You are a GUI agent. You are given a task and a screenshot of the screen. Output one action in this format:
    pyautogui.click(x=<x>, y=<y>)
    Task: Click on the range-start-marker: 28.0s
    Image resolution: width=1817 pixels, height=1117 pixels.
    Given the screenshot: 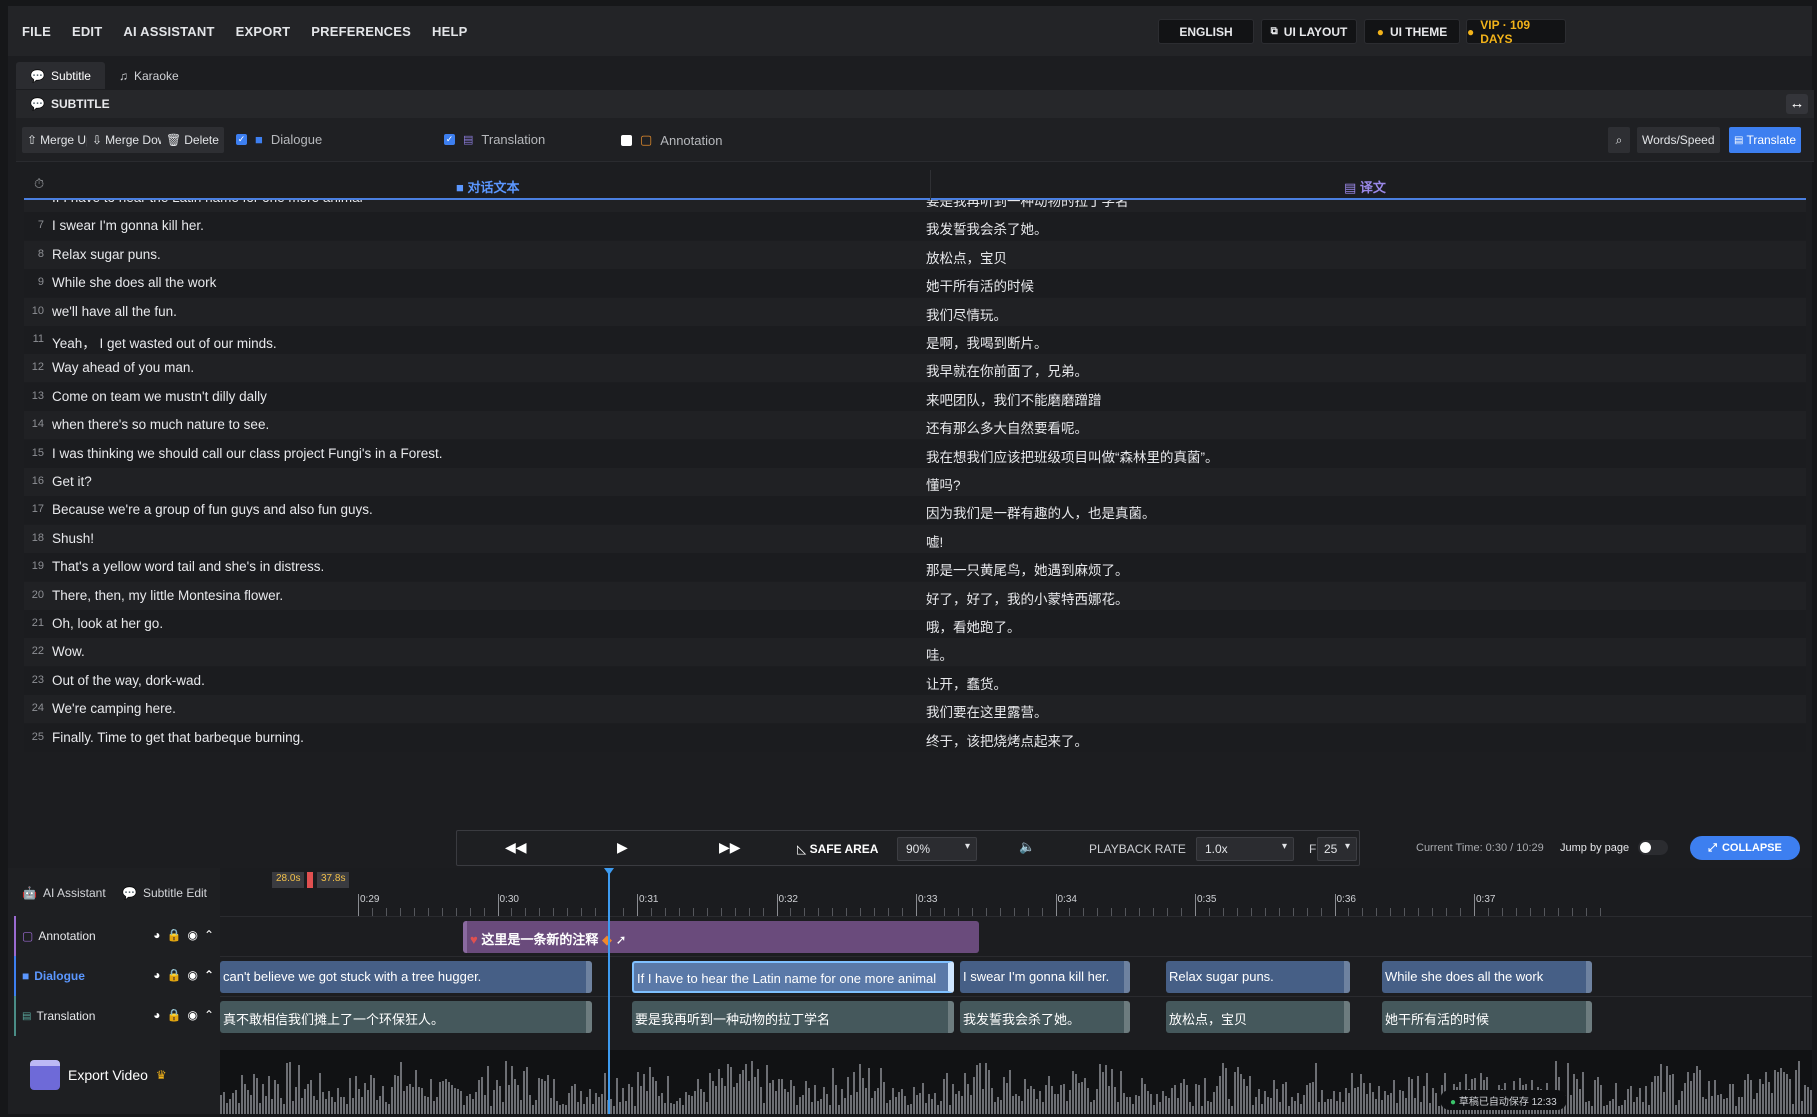 What is the action you would take?
    pyautogui.click(x=288, y=880)
    